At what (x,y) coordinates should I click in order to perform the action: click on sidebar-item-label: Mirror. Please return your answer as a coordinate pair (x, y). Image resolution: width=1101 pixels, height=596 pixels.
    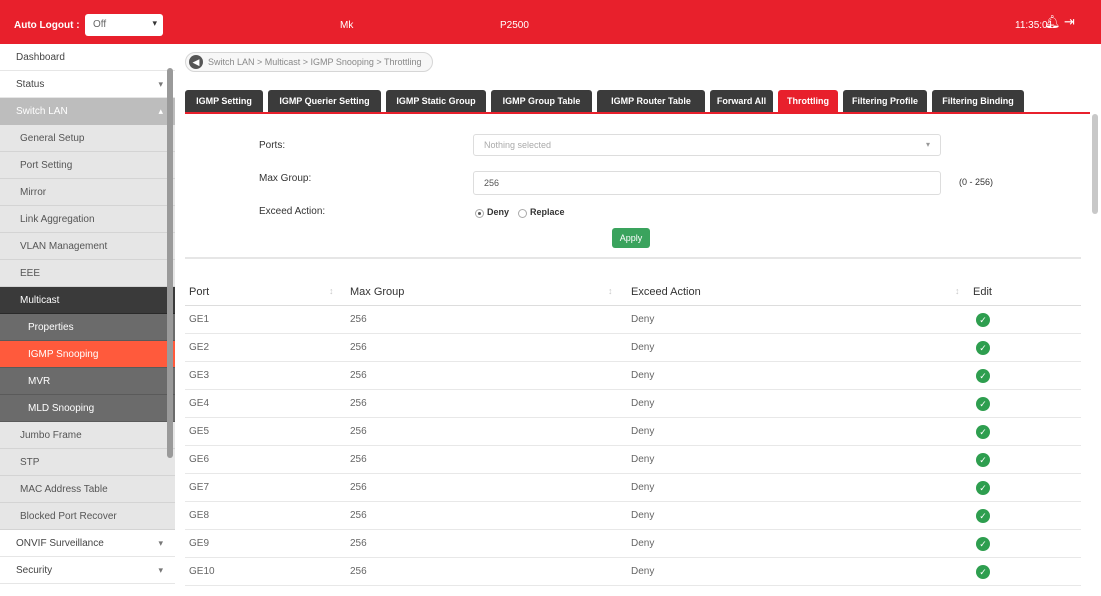
    Looking at the image, I should click on (33, 192).